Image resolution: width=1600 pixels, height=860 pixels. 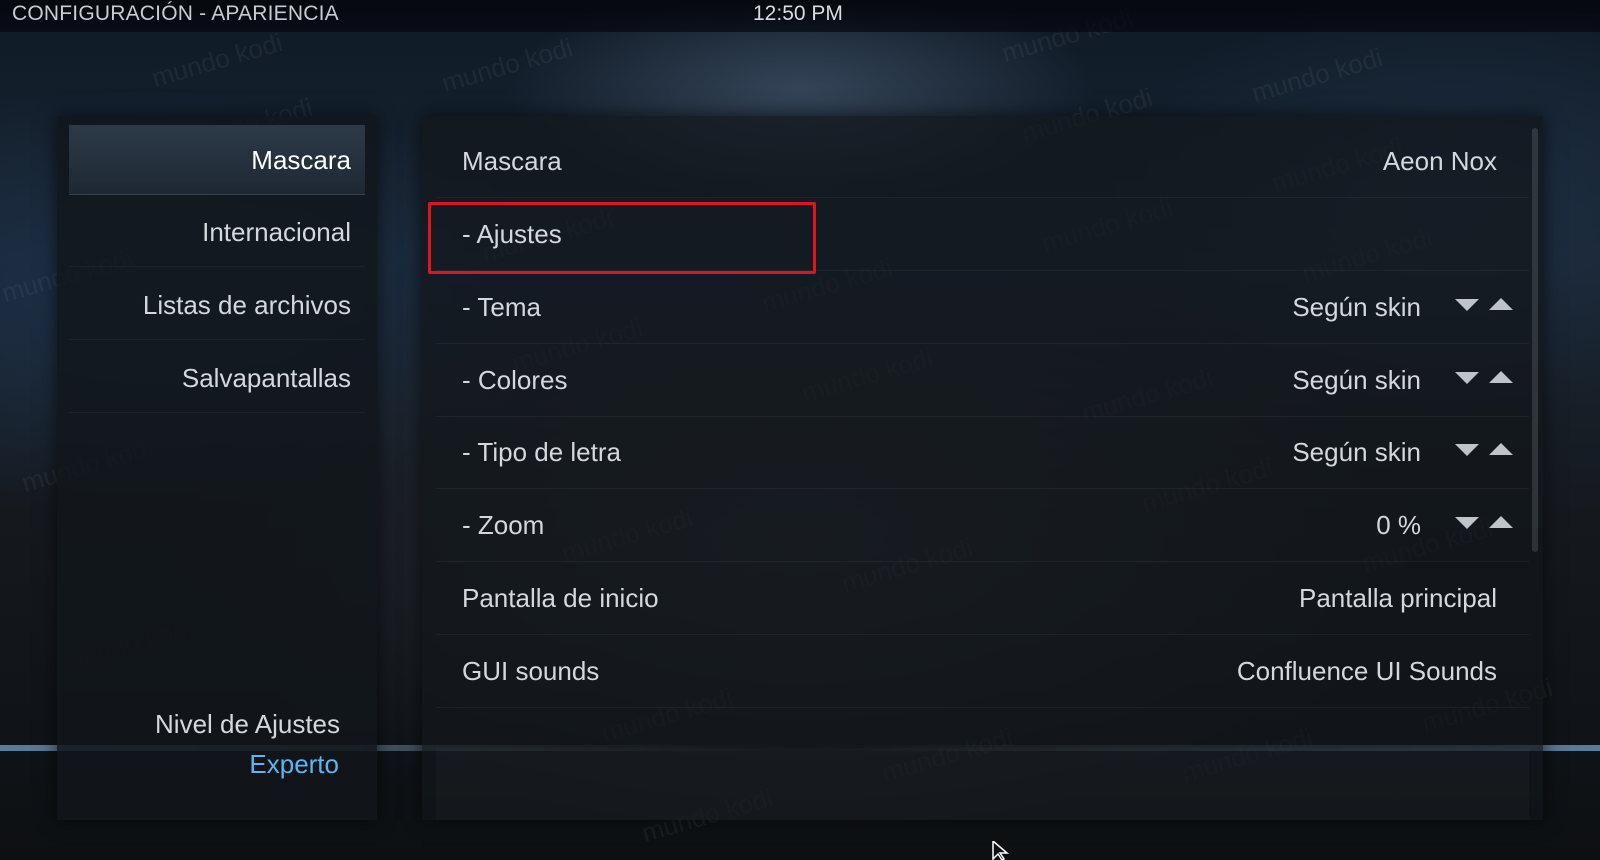 I want to click on setting-value: 0 %, so click(x=1398, y=525).